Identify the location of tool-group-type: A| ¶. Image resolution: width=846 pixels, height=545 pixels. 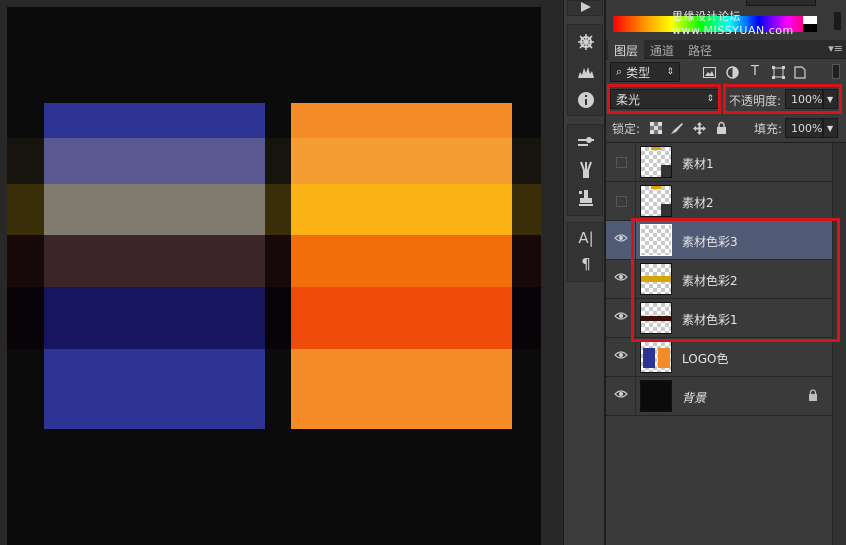
(585, 252).